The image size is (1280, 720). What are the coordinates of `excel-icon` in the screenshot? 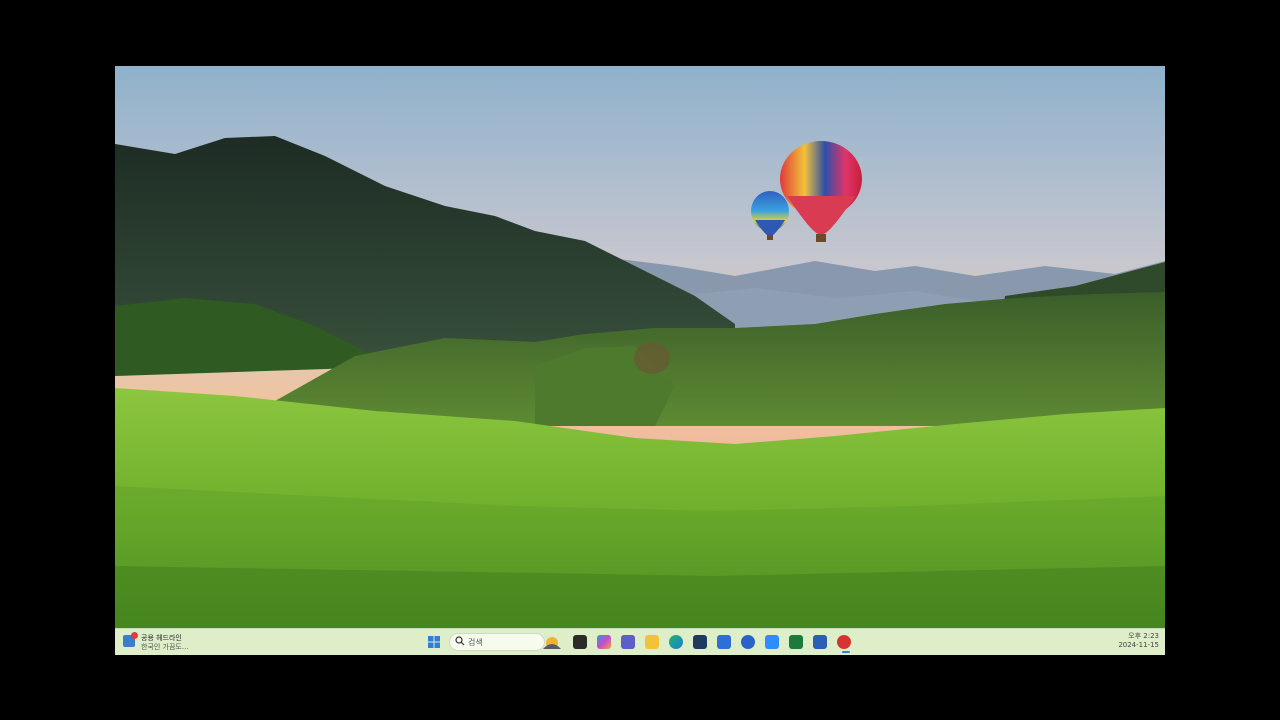 It's located at (796, 642).